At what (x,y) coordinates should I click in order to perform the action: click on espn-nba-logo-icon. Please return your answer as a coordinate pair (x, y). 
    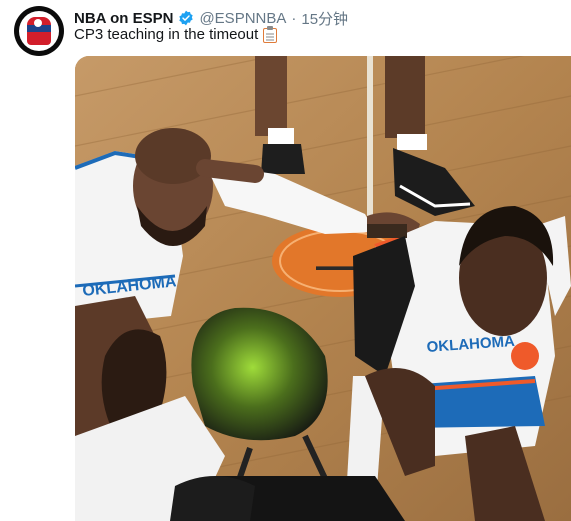
    Looking at the image, I should click on (39, 31).